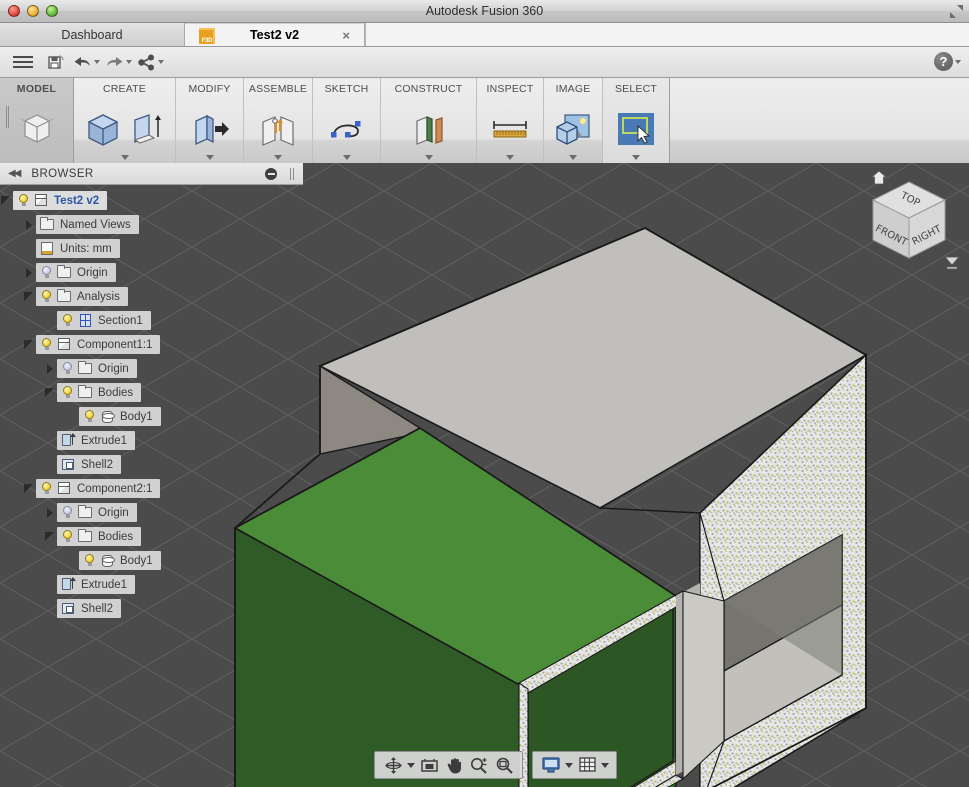  Describe the element at coordinates (510, 129) in the screenshot. I see `measure-ruler-icon` at that location.